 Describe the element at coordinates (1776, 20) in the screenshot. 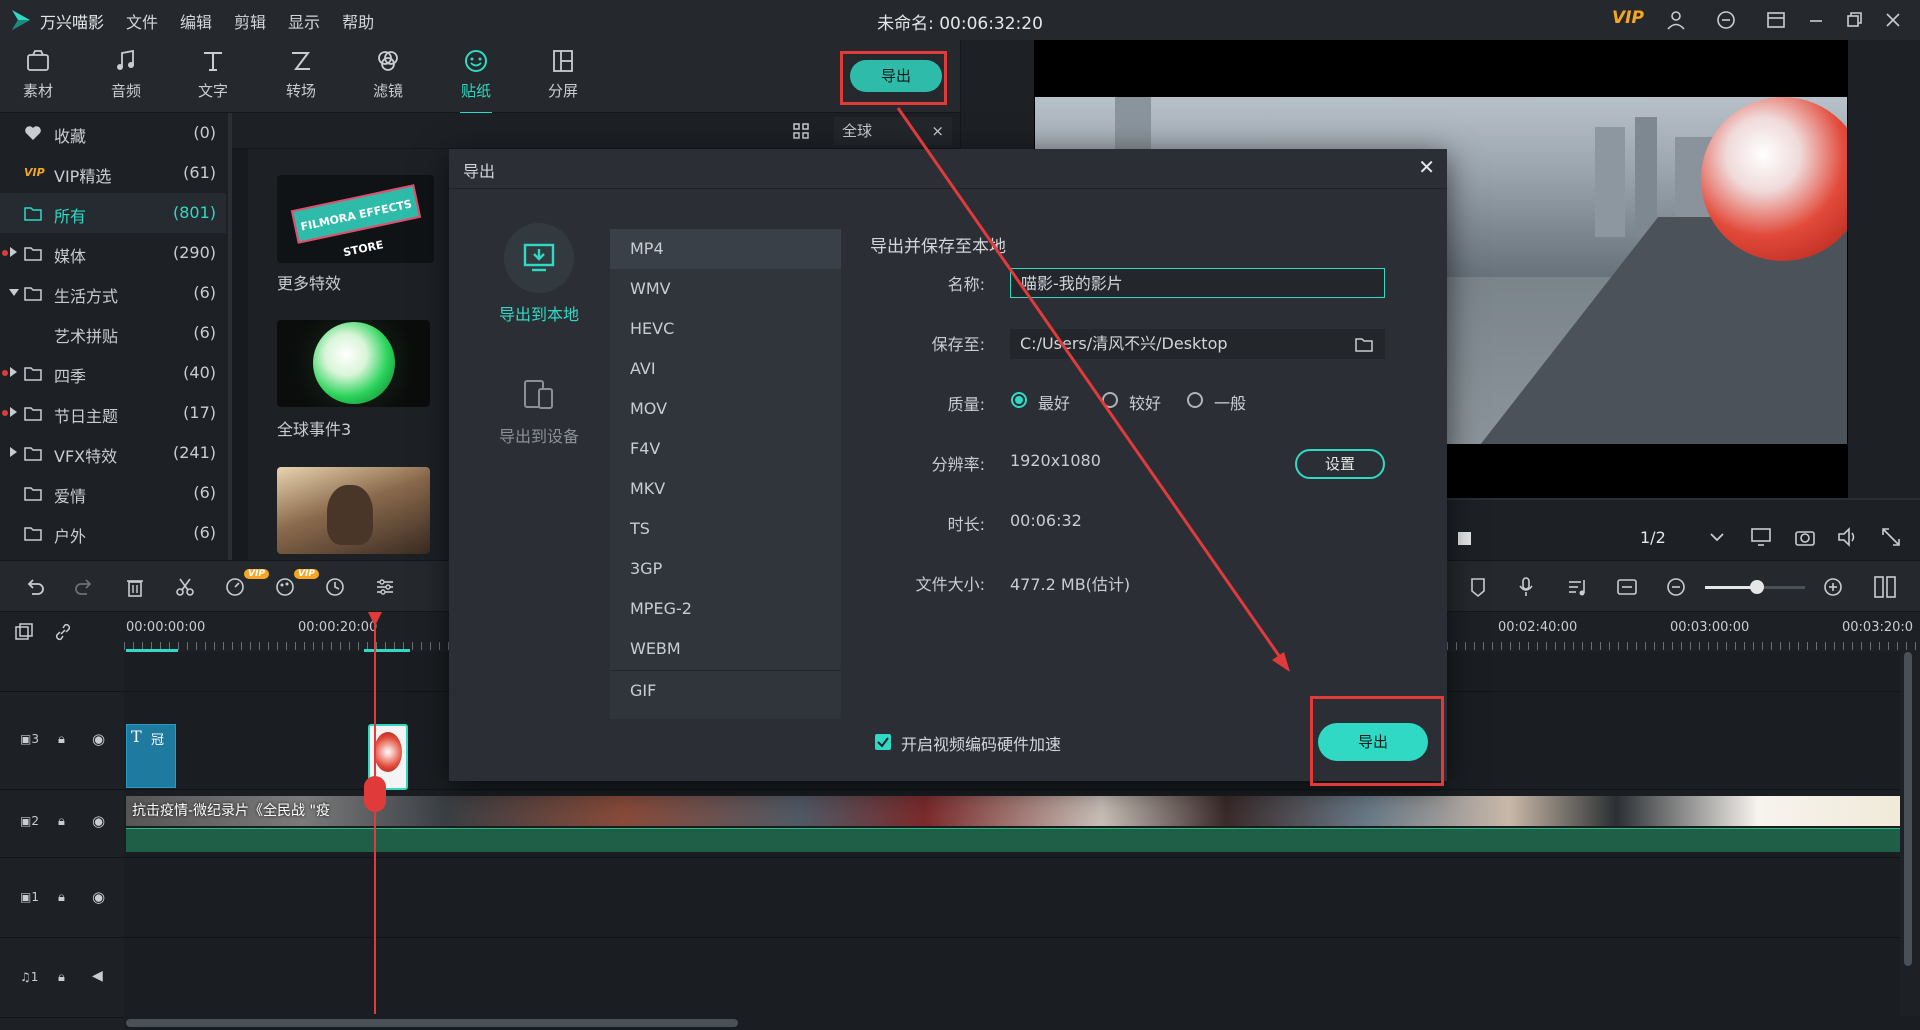

I see `store-icon` at that location.